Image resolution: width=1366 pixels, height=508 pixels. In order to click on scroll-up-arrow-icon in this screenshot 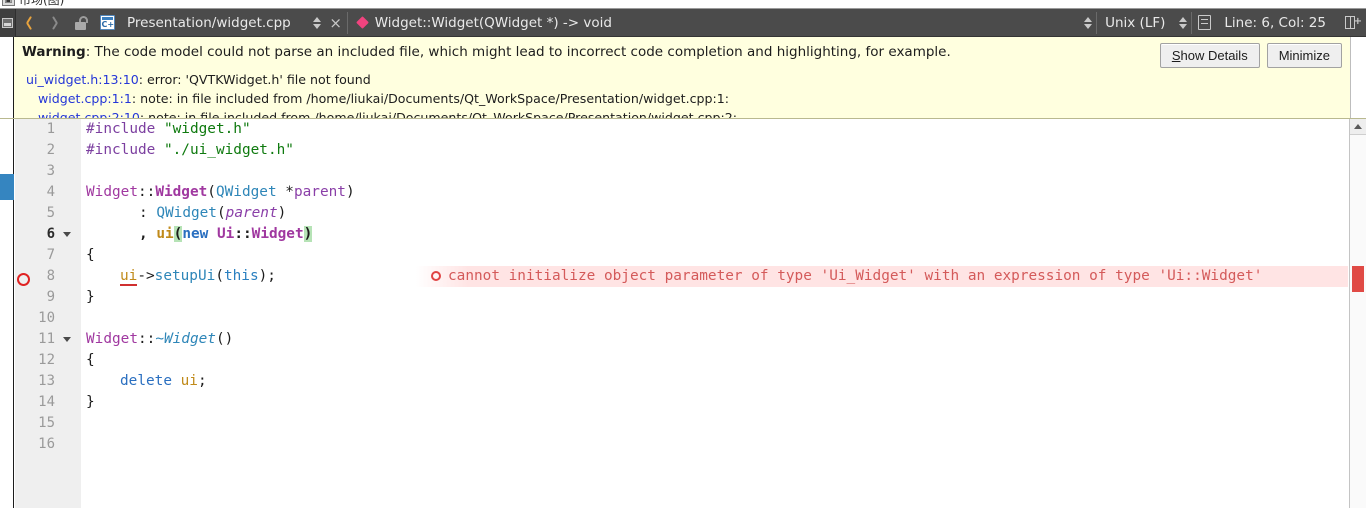, I will do `click(1358, 127)`.